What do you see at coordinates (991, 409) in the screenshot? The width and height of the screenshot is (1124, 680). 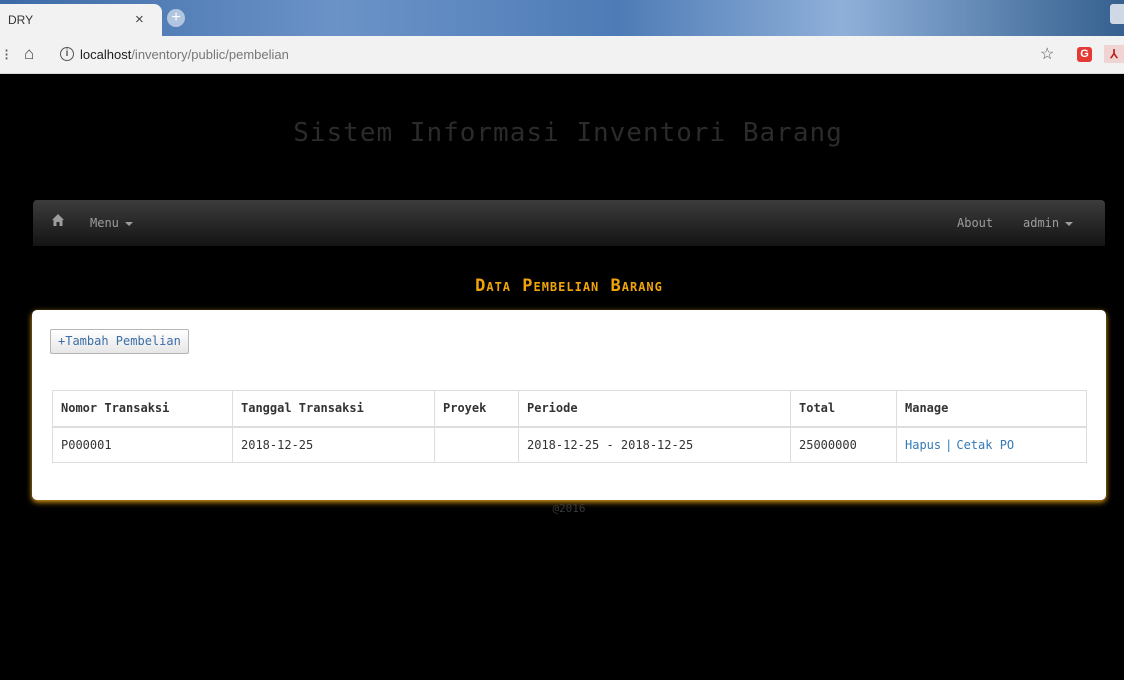 I see `column-header: Manage` at bounding box center [991, 409].